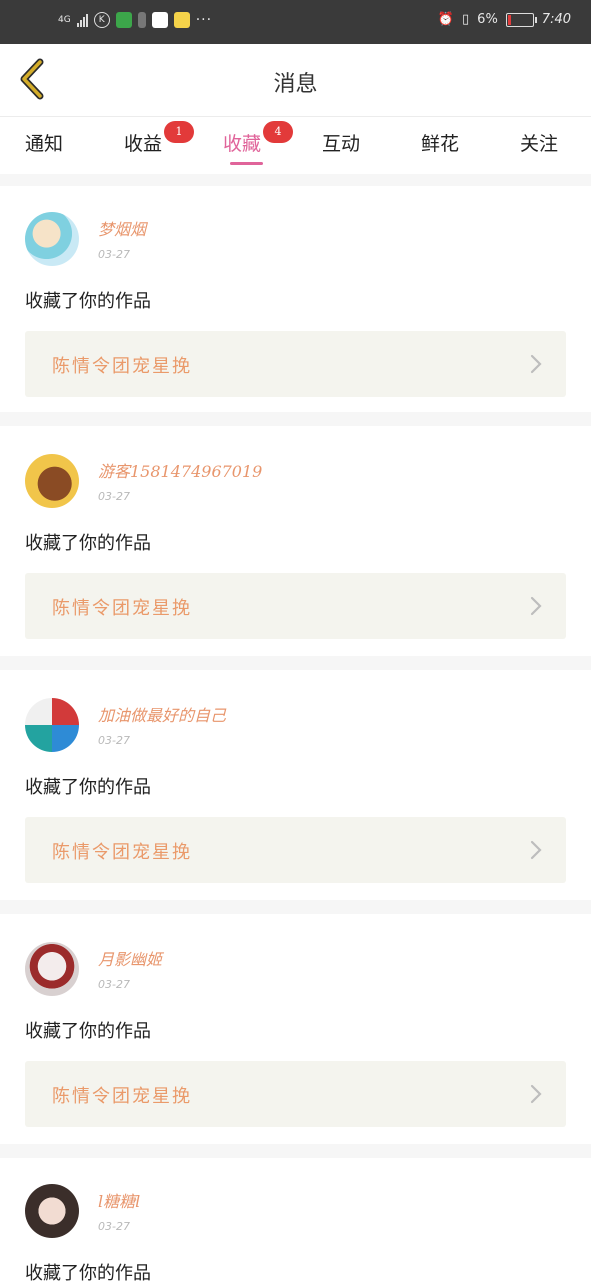 Image resolution: width=591 pixels, height=1285 pixels. Describe the element at coordinates (162, 714) in the screenshot. I see `username: 加油做最好的自己` at that location.